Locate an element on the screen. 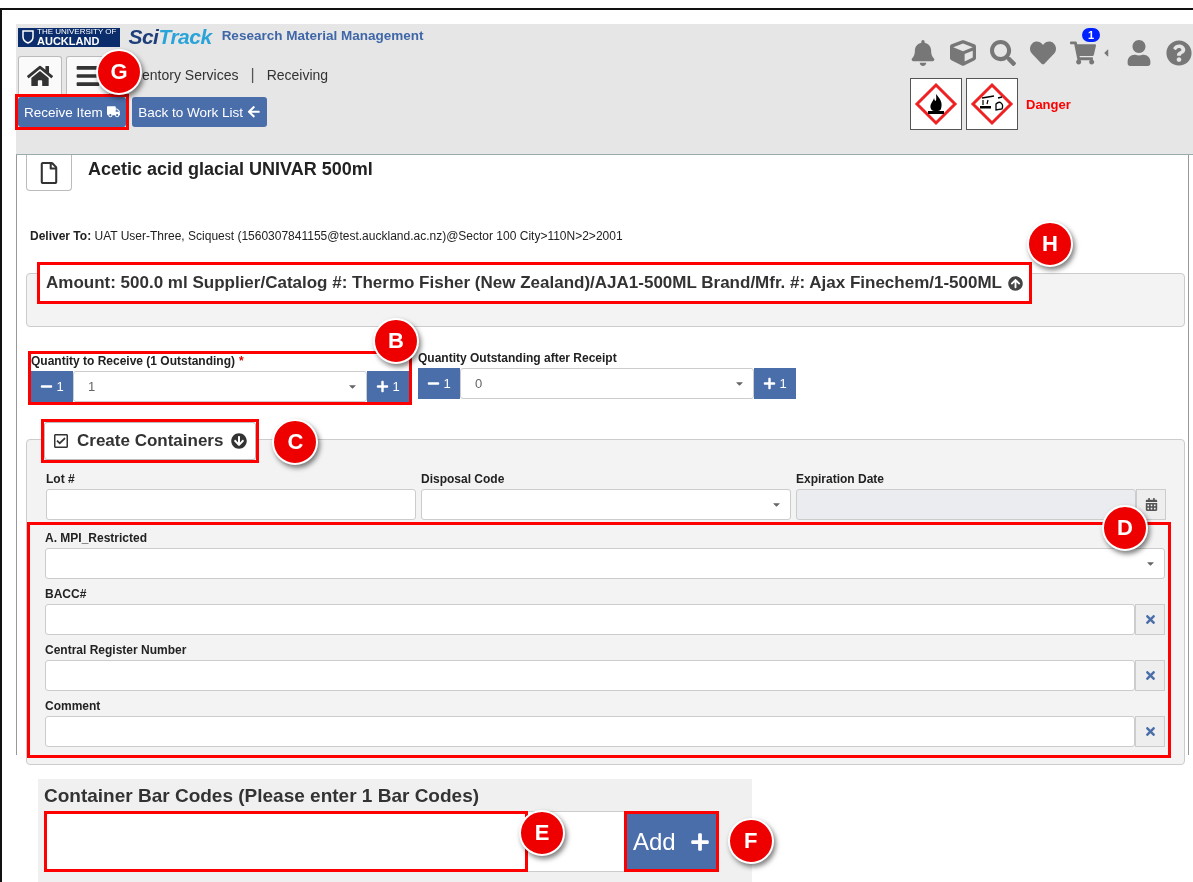 The height and width of the screenshot is (882, 1193). callout-badge: H is located at coordinates (1050, 244).